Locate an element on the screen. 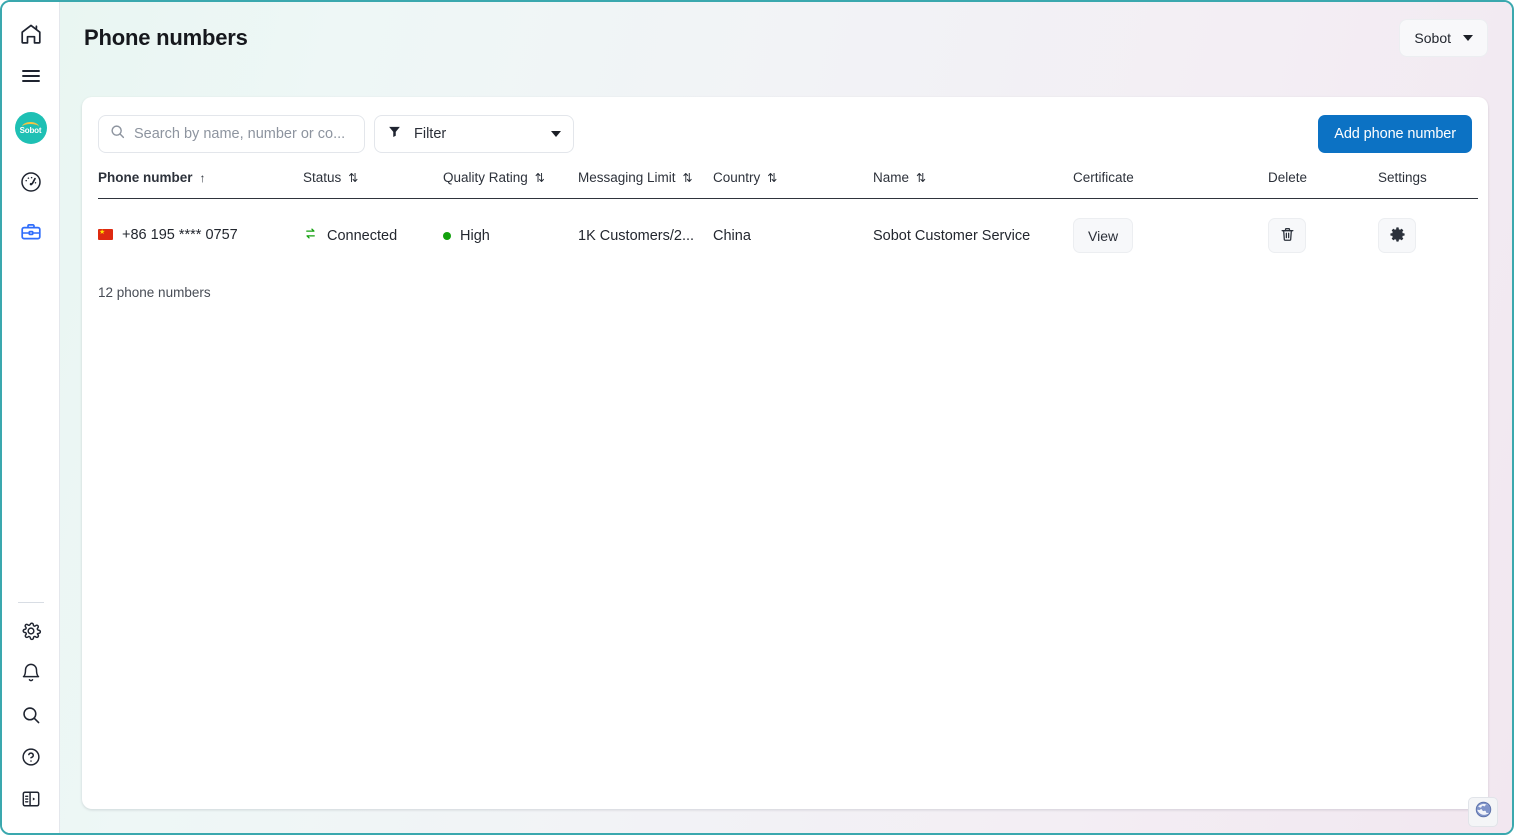 The height and width of the screenshot is (835, 1514). col-header-status: Status ⇅ is located at coordinates (373, 184).